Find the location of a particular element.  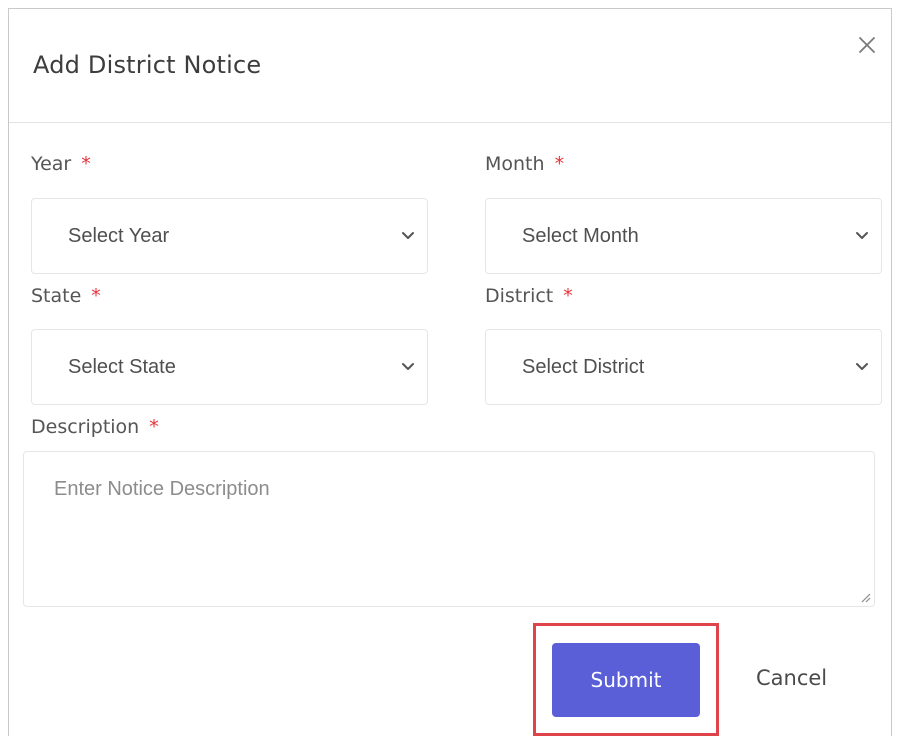

close-button is located at coordinates (867, 45).